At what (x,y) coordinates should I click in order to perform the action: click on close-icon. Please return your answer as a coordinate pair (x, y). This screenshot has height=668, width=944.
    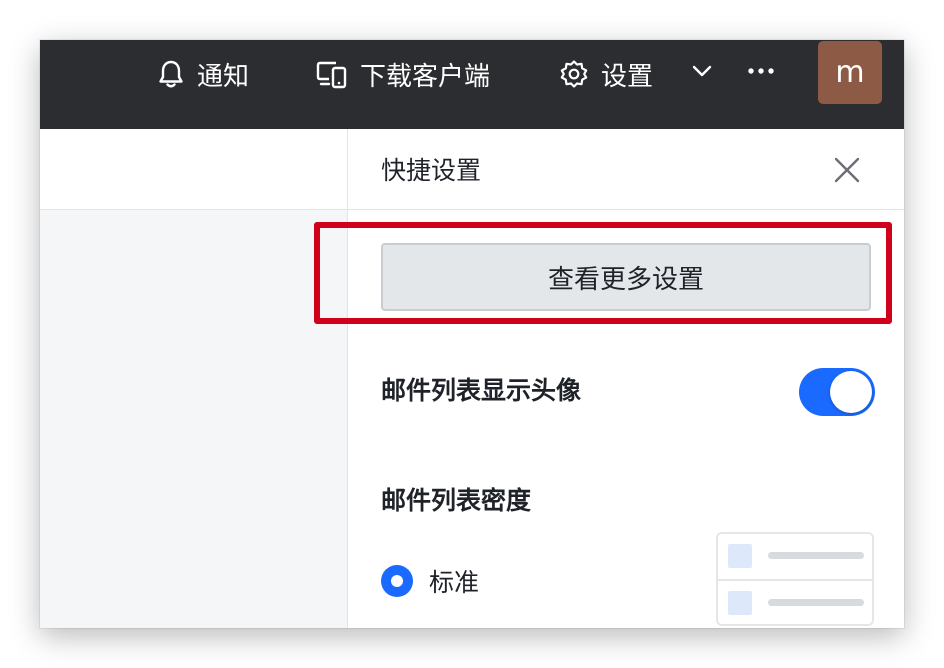
    Looking at the image, I should click on (847, 170).